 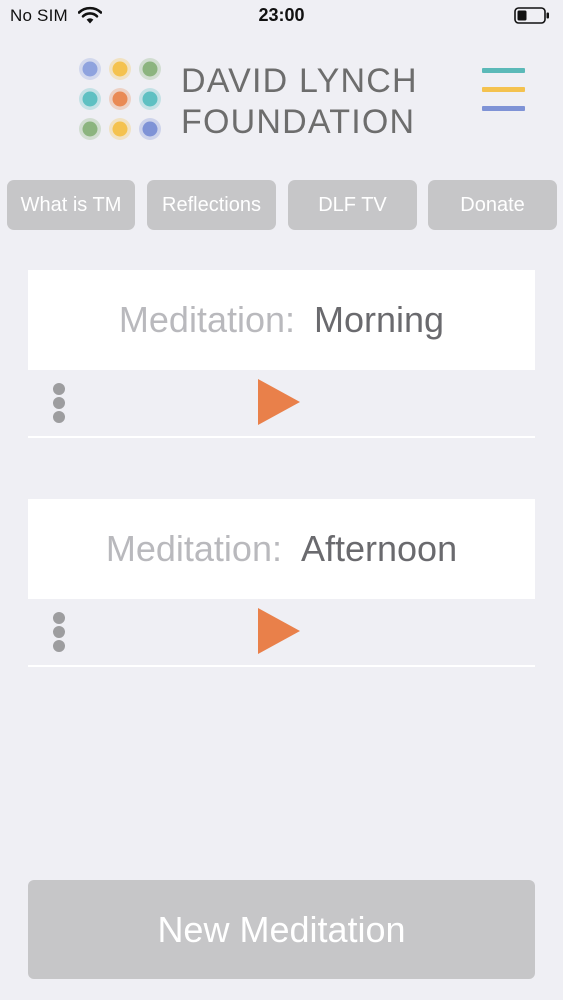 What do you see at coordinates (39, 15) in the screenshot?
I see `carrier-label: No SIM` at bounding box center [39, 15].